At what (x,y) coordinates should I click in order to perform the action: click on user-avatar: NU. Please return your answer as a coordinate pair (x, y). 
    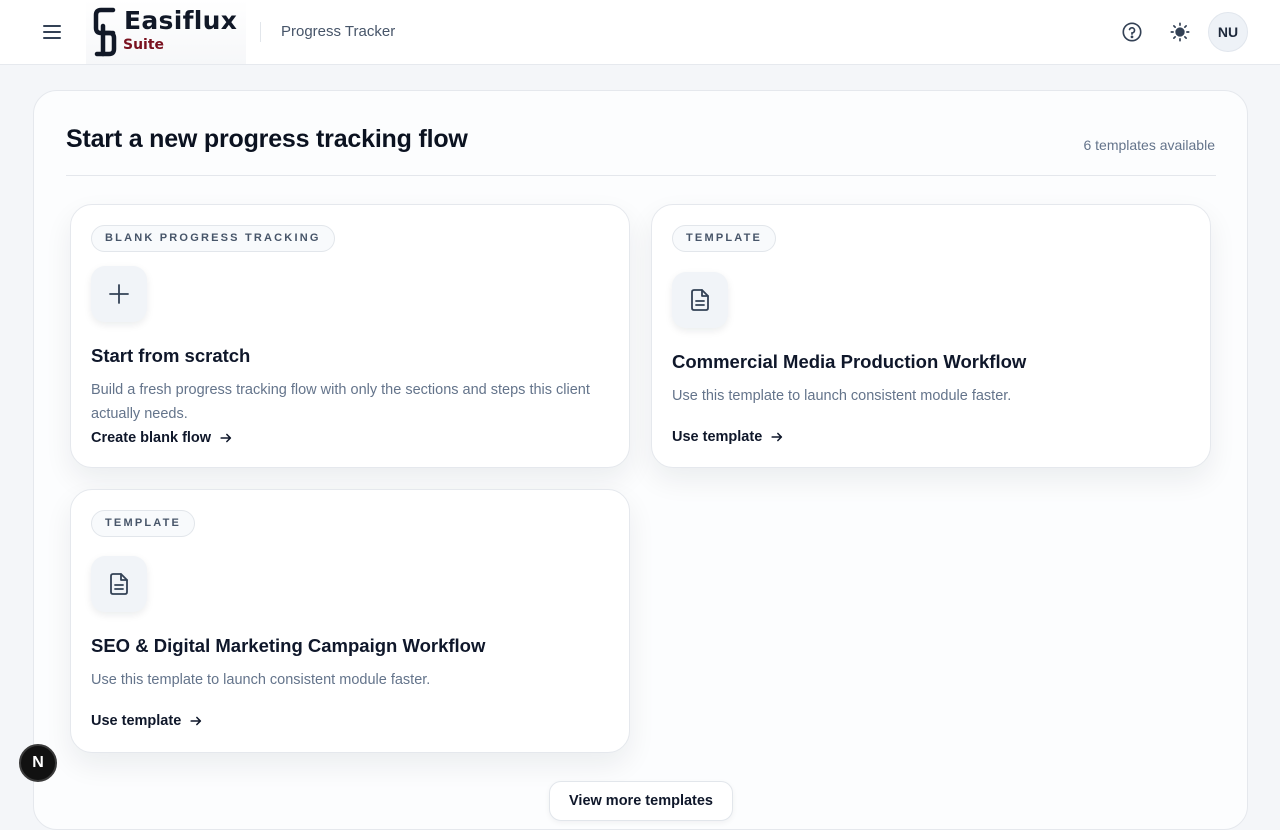
    Looking at the image, I should click on (1228, 32).